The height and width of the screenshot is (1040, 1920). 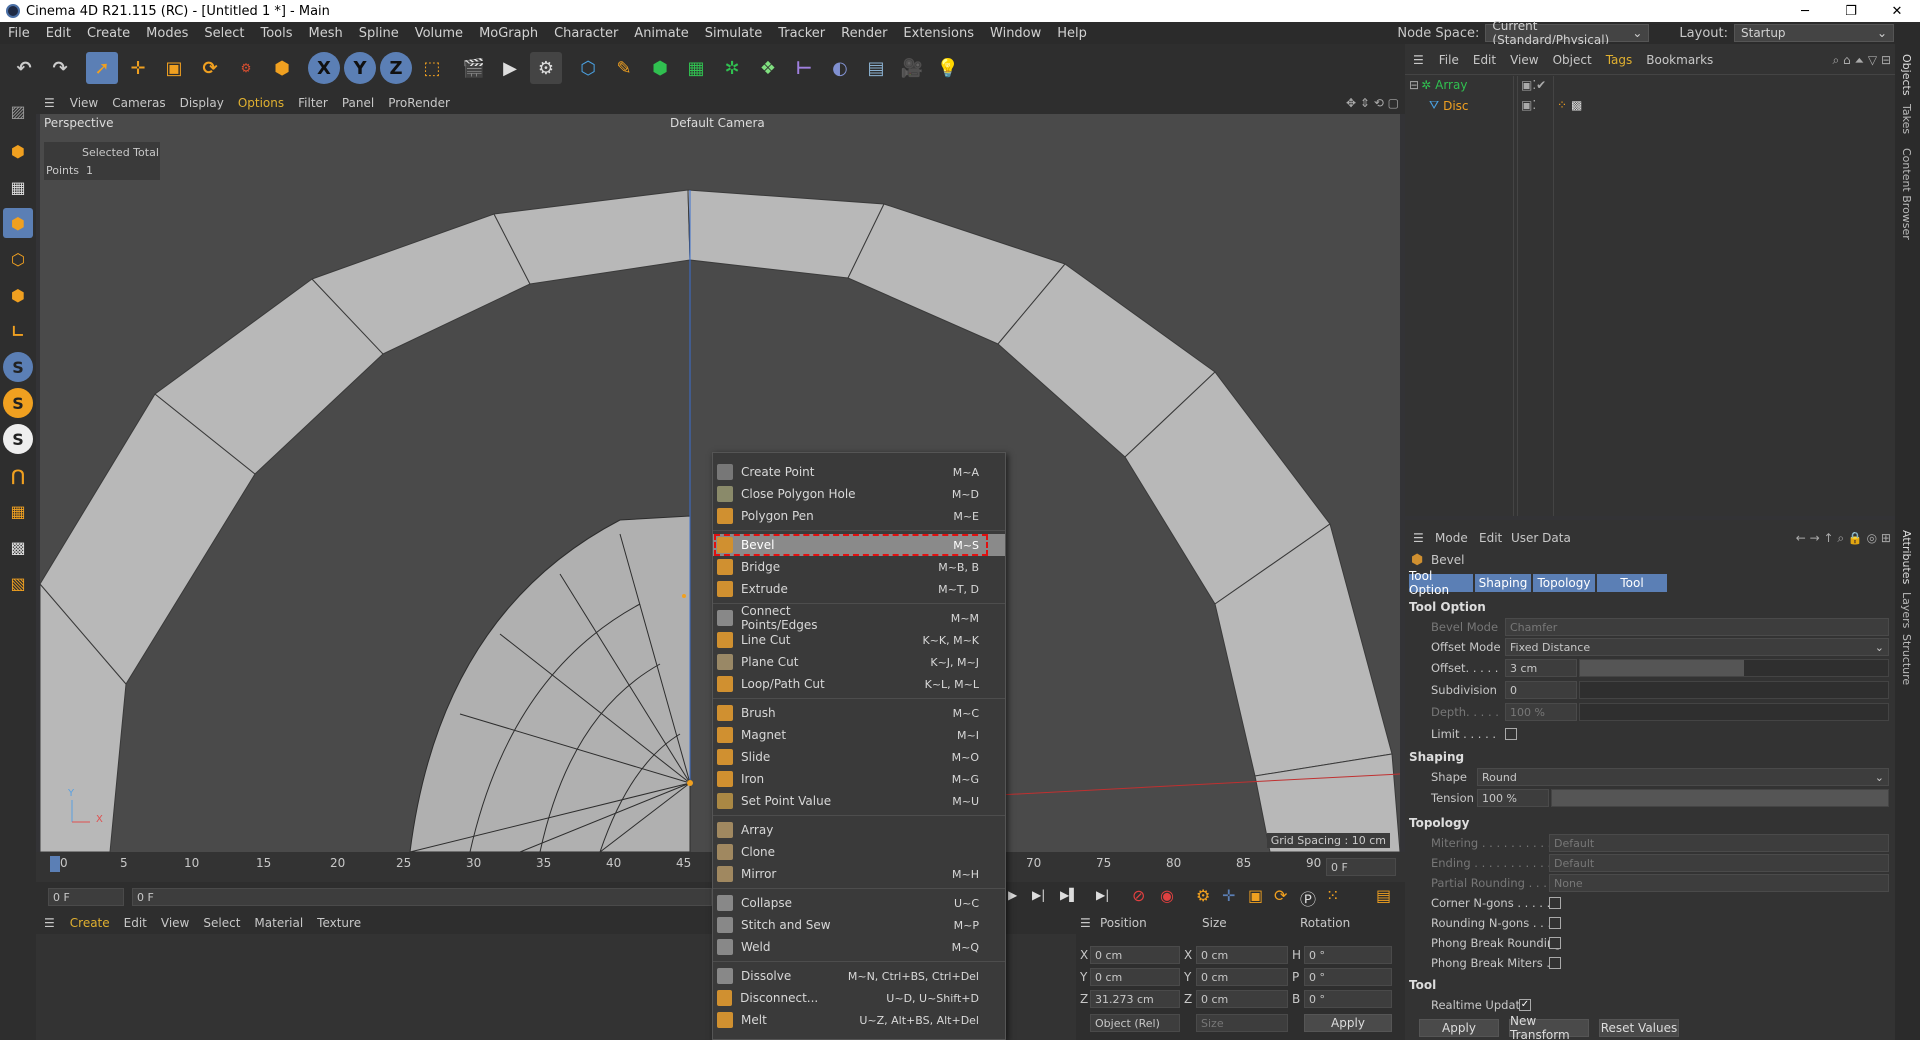 What do you see at coordinates (1451, 538) in the screenshot?
I see `attribute-menu-mode: Mode` at bounding box center [1451, 538].